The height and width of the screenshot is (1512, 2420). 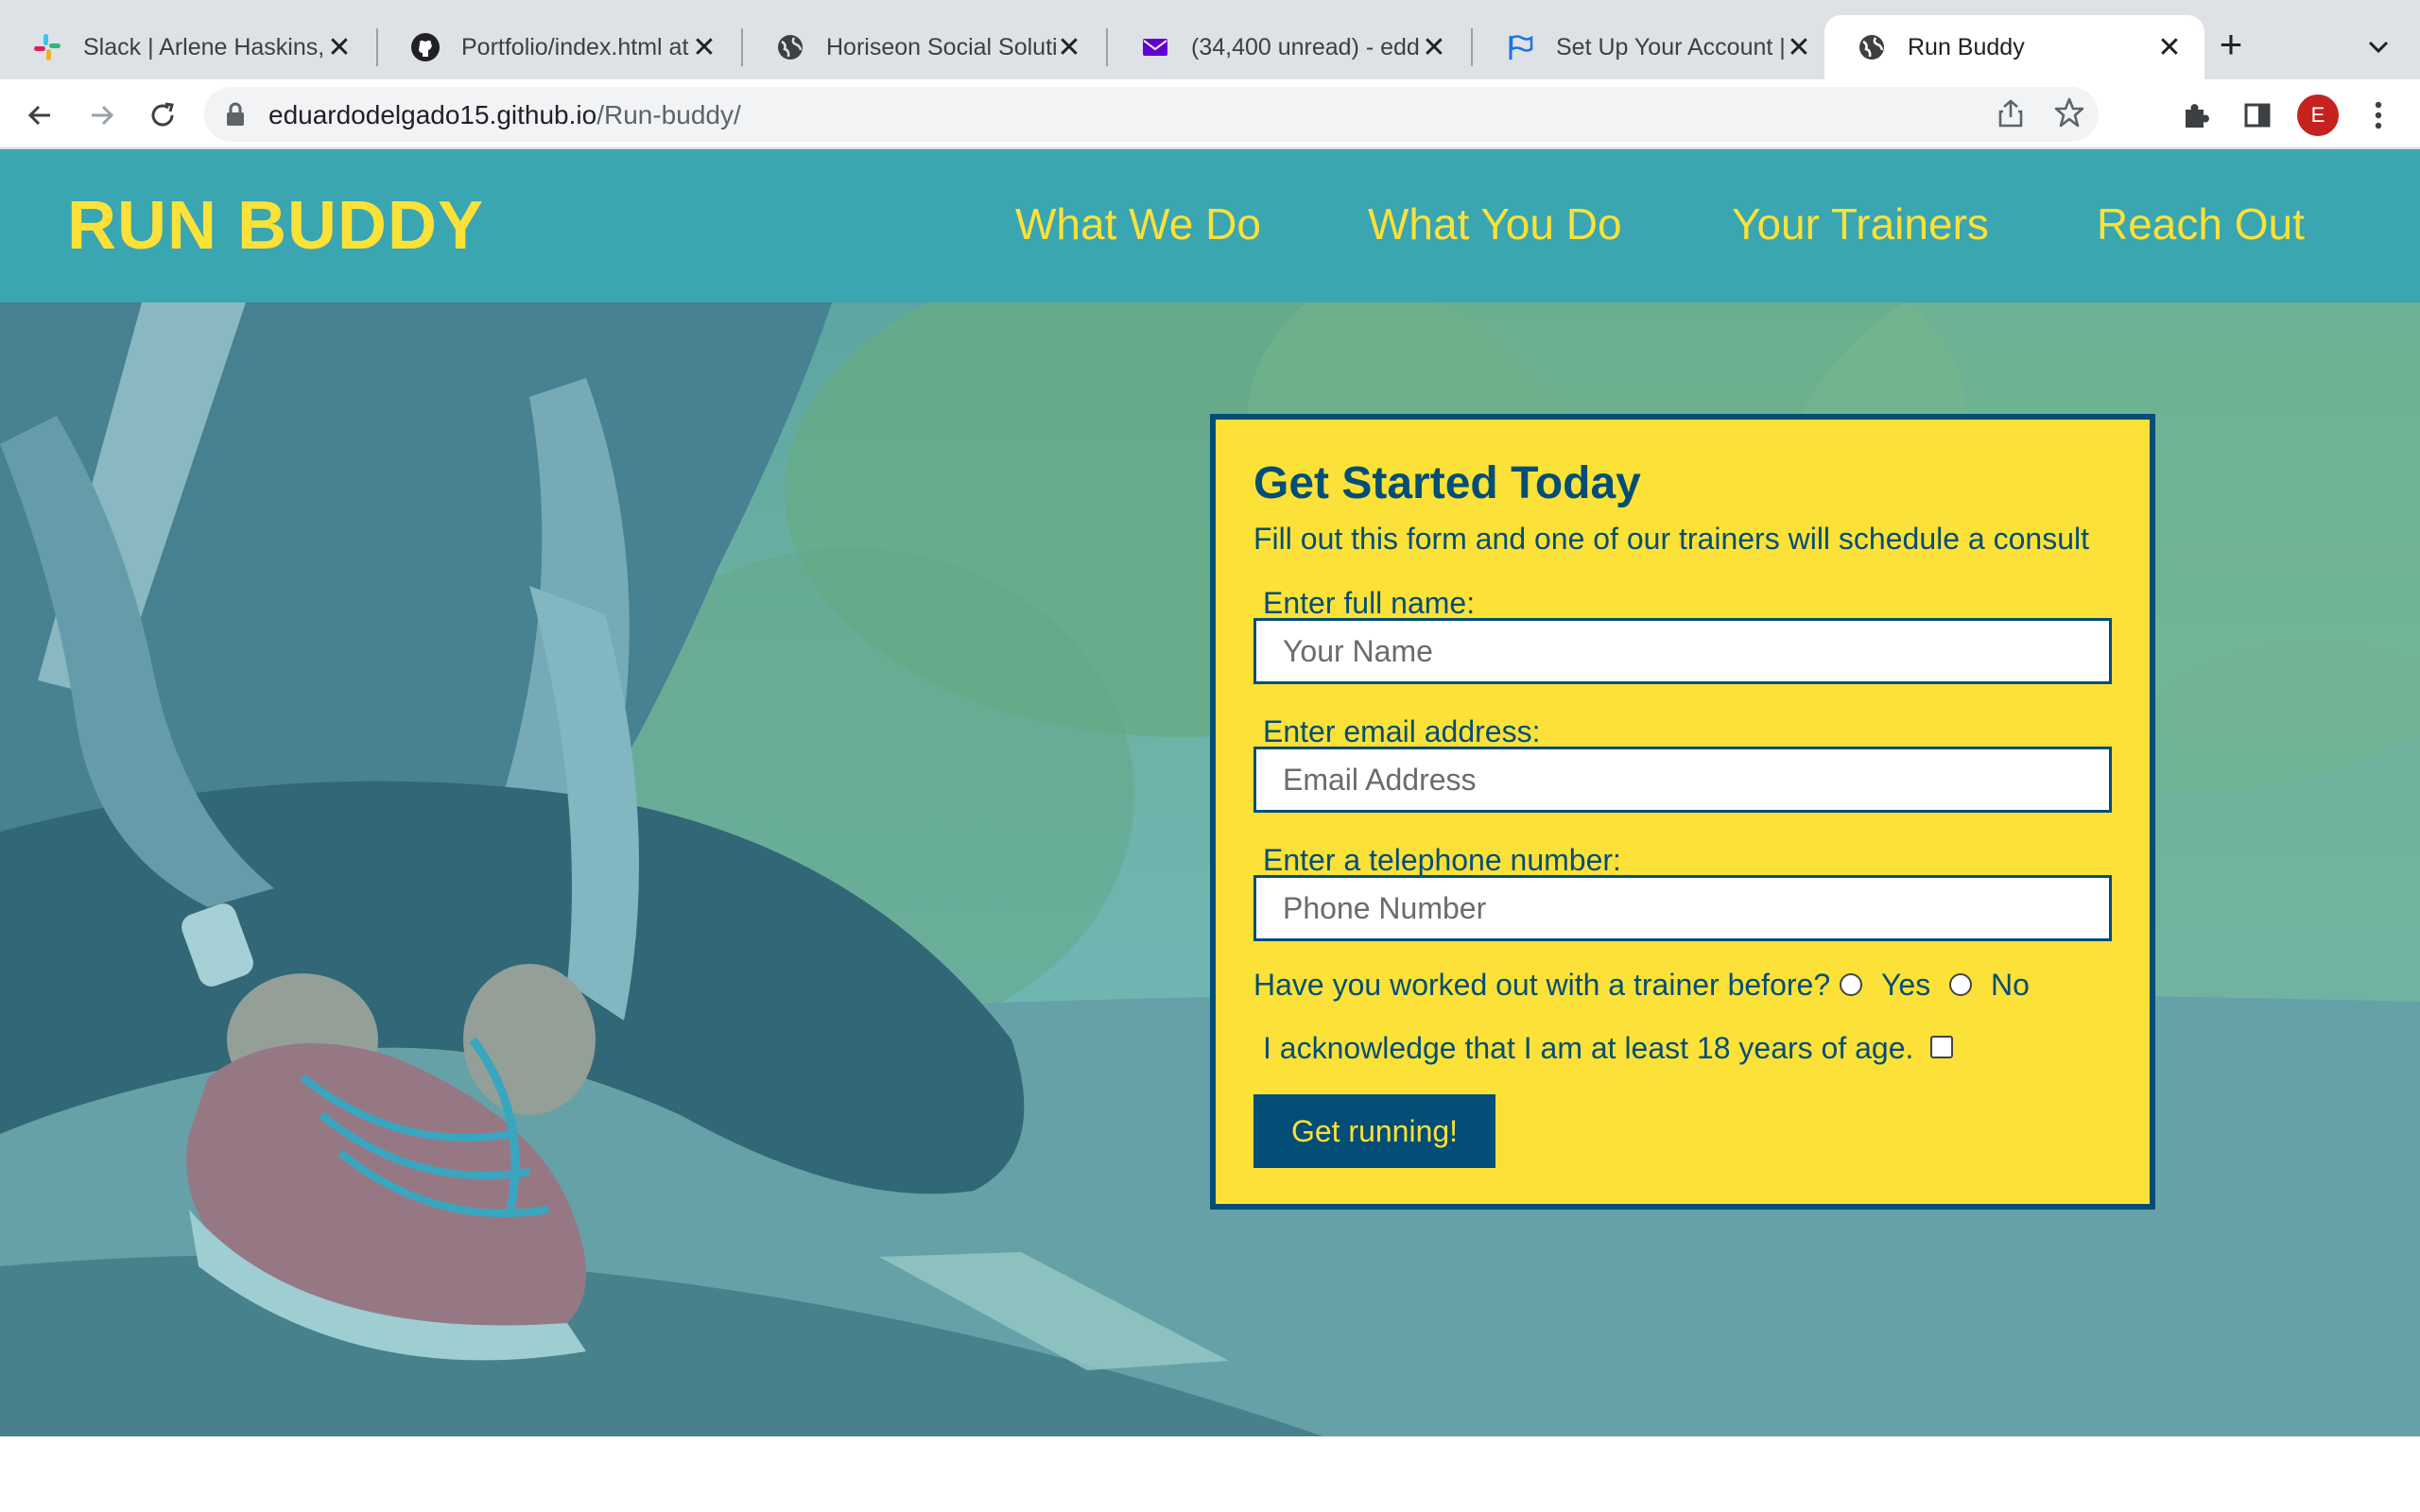 I want to click on tab-title: Run Buddy, so click(x=1966, y=46).